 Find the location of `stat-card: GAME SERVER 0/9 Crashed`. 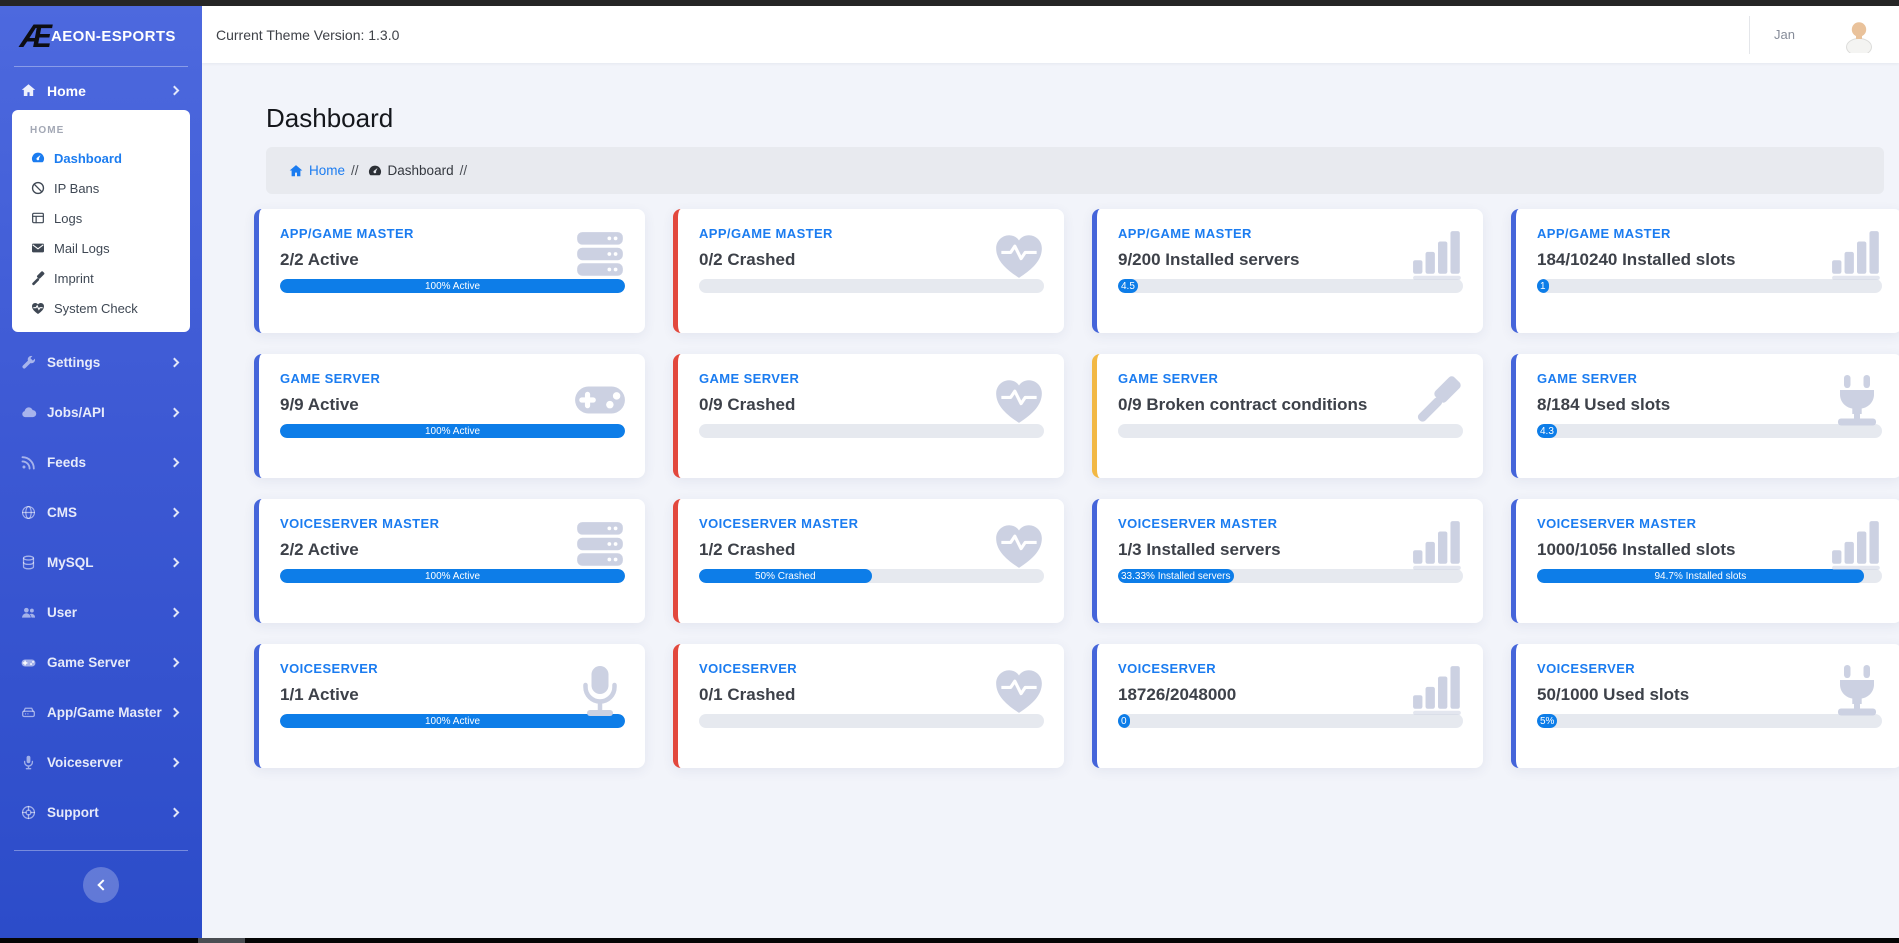

stat-card: GAME SERVER 0/9 Crashed is located at coordinates (868, 416).